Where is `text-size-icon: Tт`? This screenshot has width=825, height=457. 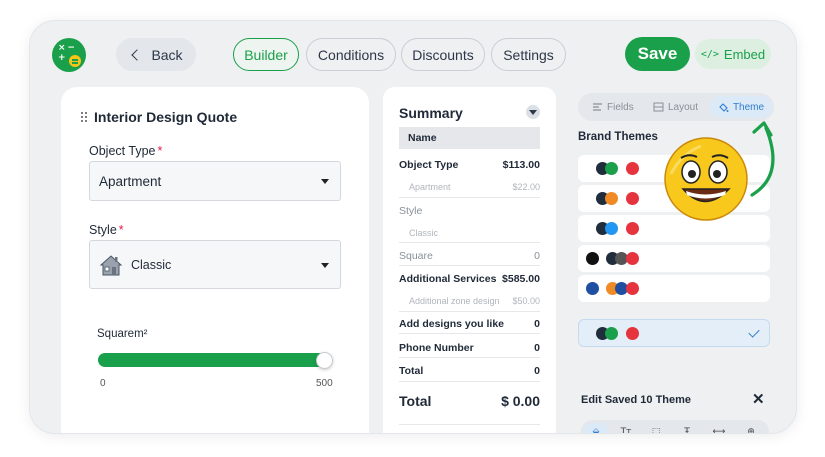
text-size-icon: Tт is located at coordinates (626, 428).